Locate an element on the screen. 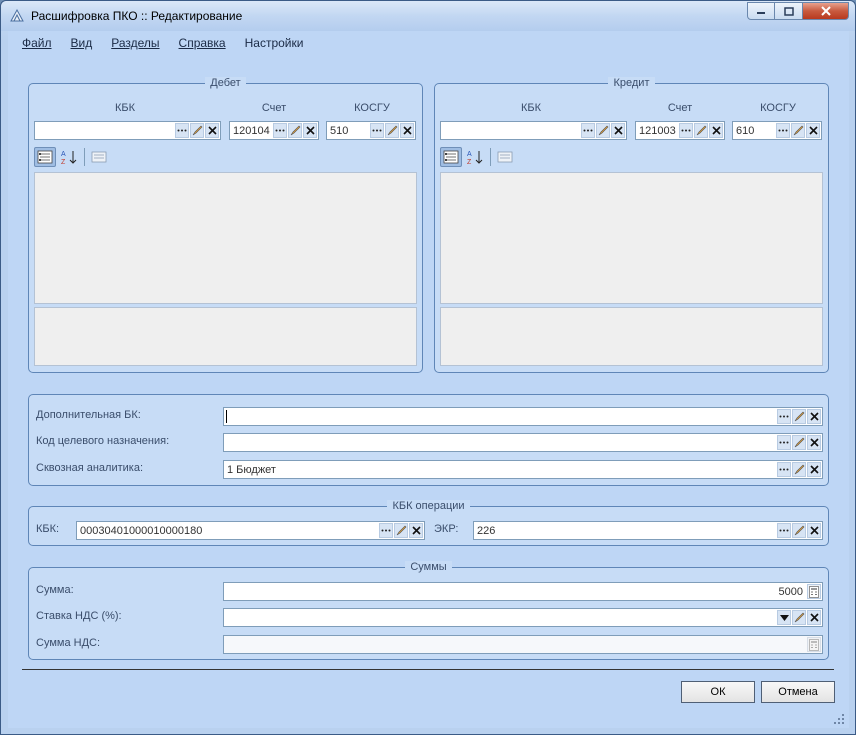  svg-text: Z is located at coordinates (63, 162).